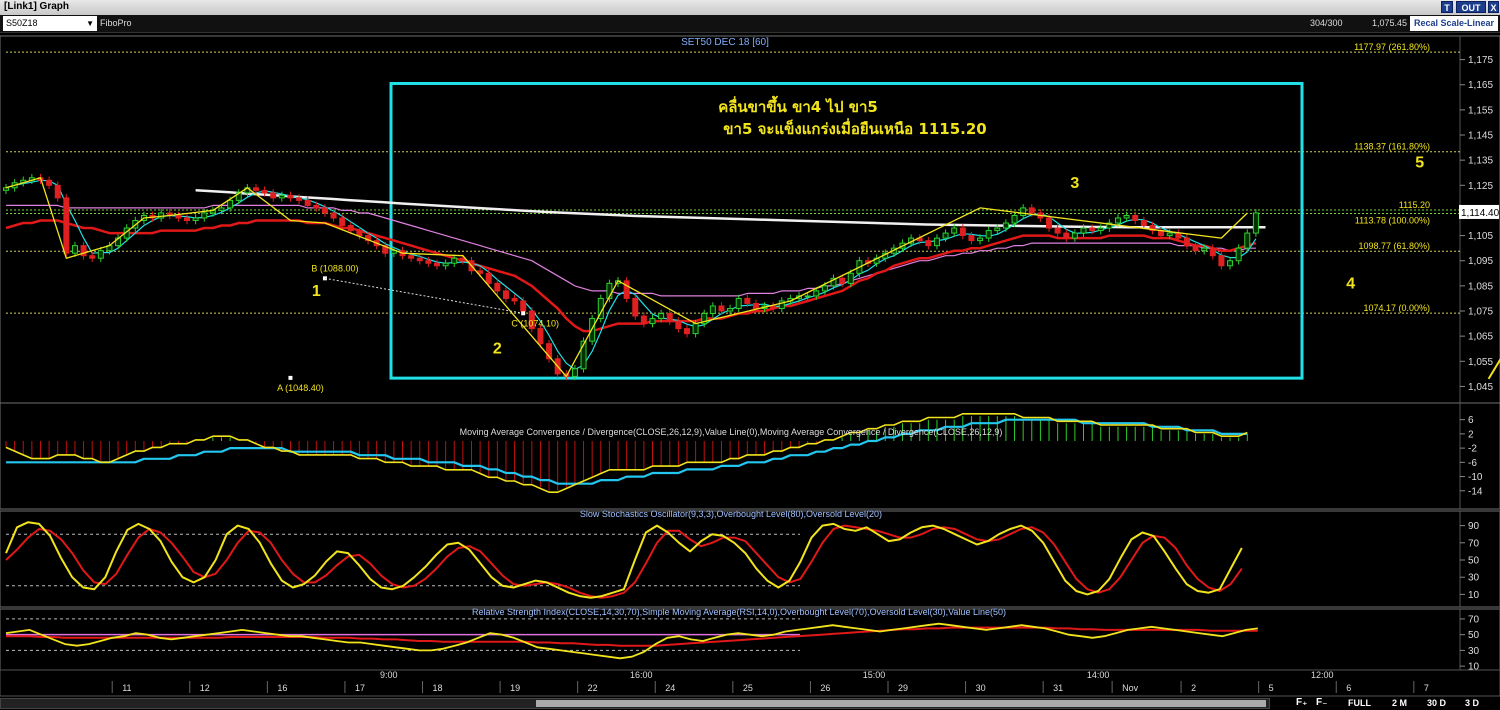 The image size is (1500, 710). I want to click on symbol-value: S50Z18, so click(22, 23).